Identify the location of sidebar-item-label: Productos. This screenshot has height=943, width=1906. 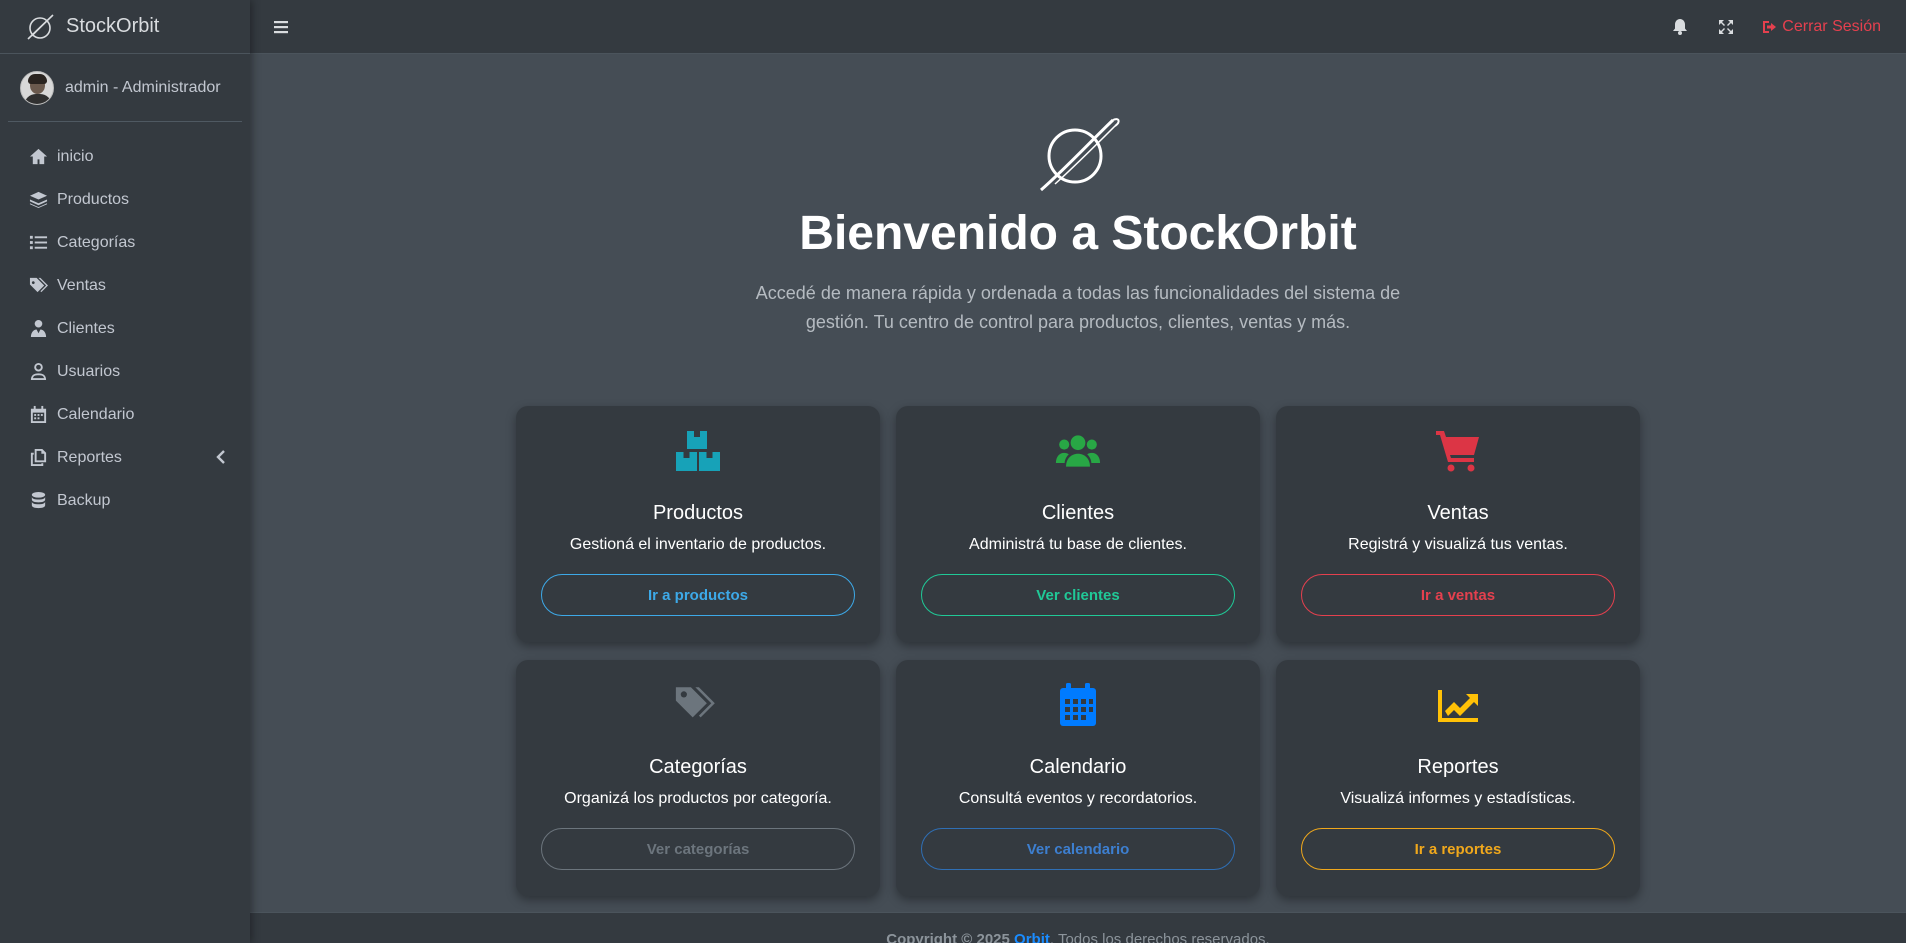
(93, 199).